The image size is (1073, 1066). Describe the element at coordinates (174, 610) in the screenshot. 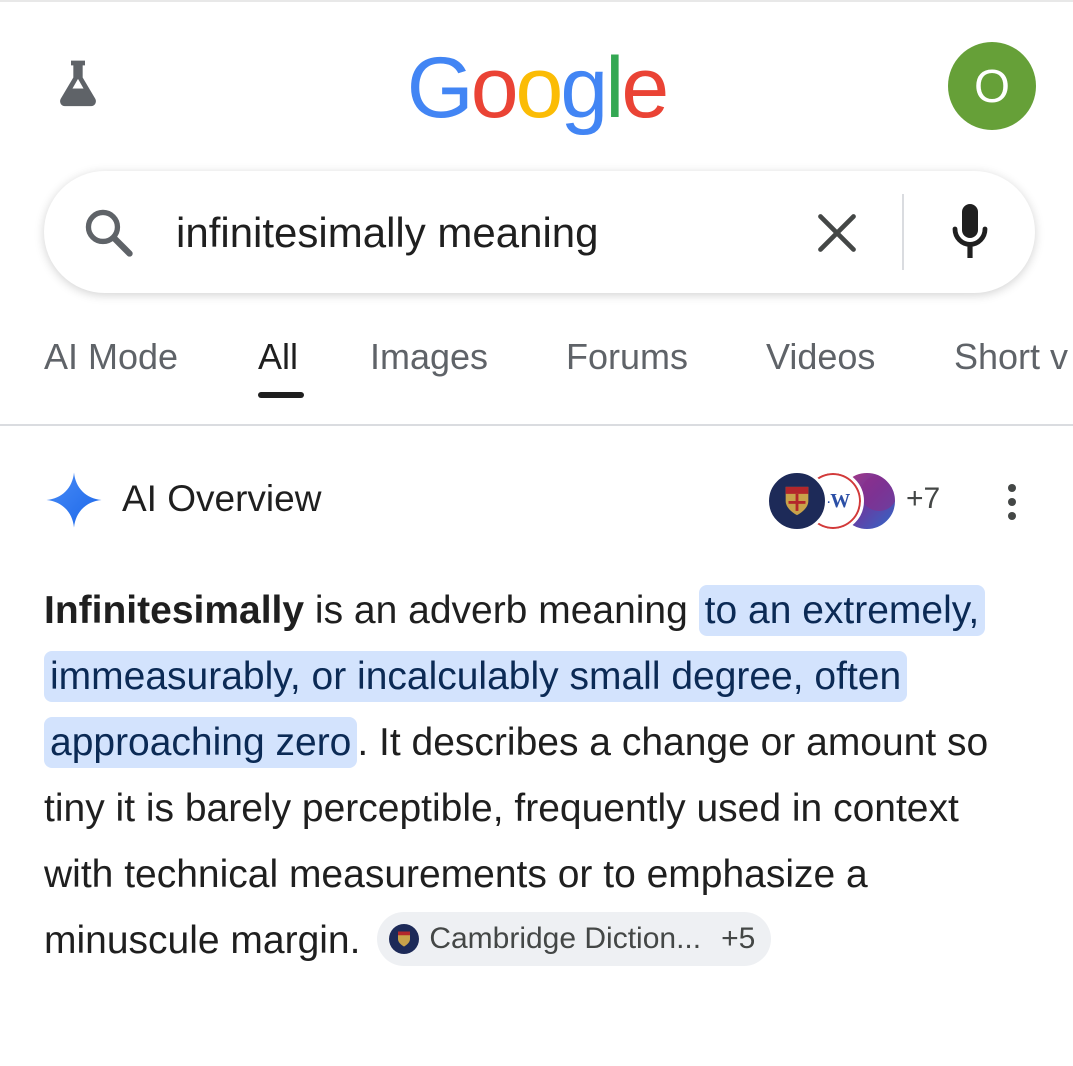

I see `overview-term: Infinitesimally` at that location.